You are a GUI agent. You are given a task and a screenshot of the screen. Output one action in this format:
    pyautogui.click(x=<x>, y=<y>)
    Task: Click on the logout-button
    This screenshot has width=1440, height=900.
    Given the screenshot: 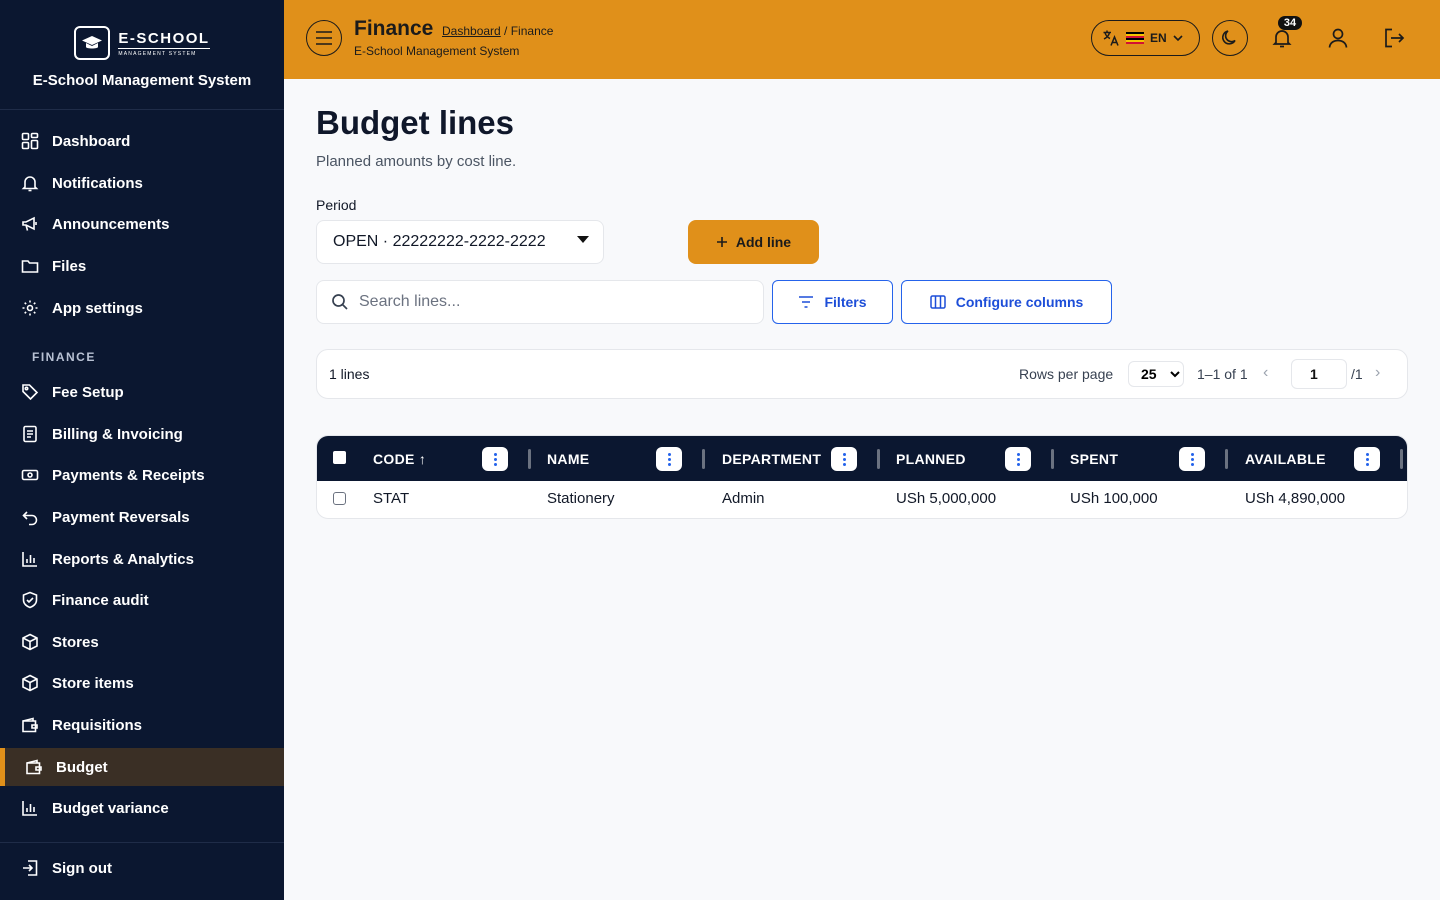 What is the action you would take?
    pyautogui.click(x=1394, y=38)
    